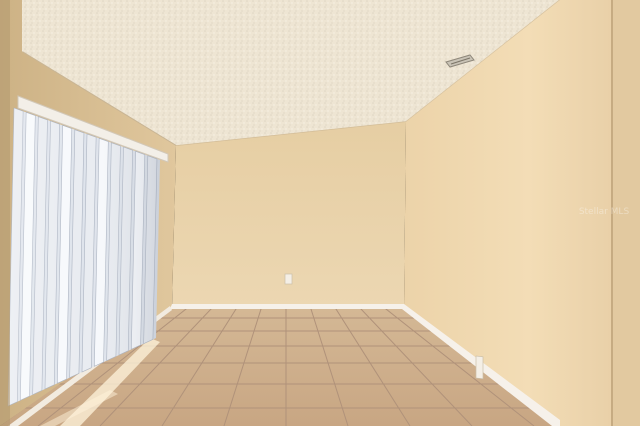 The height and width of the screenshot is (426, 640). I want to click on wall-outlet, so click(288, 279).